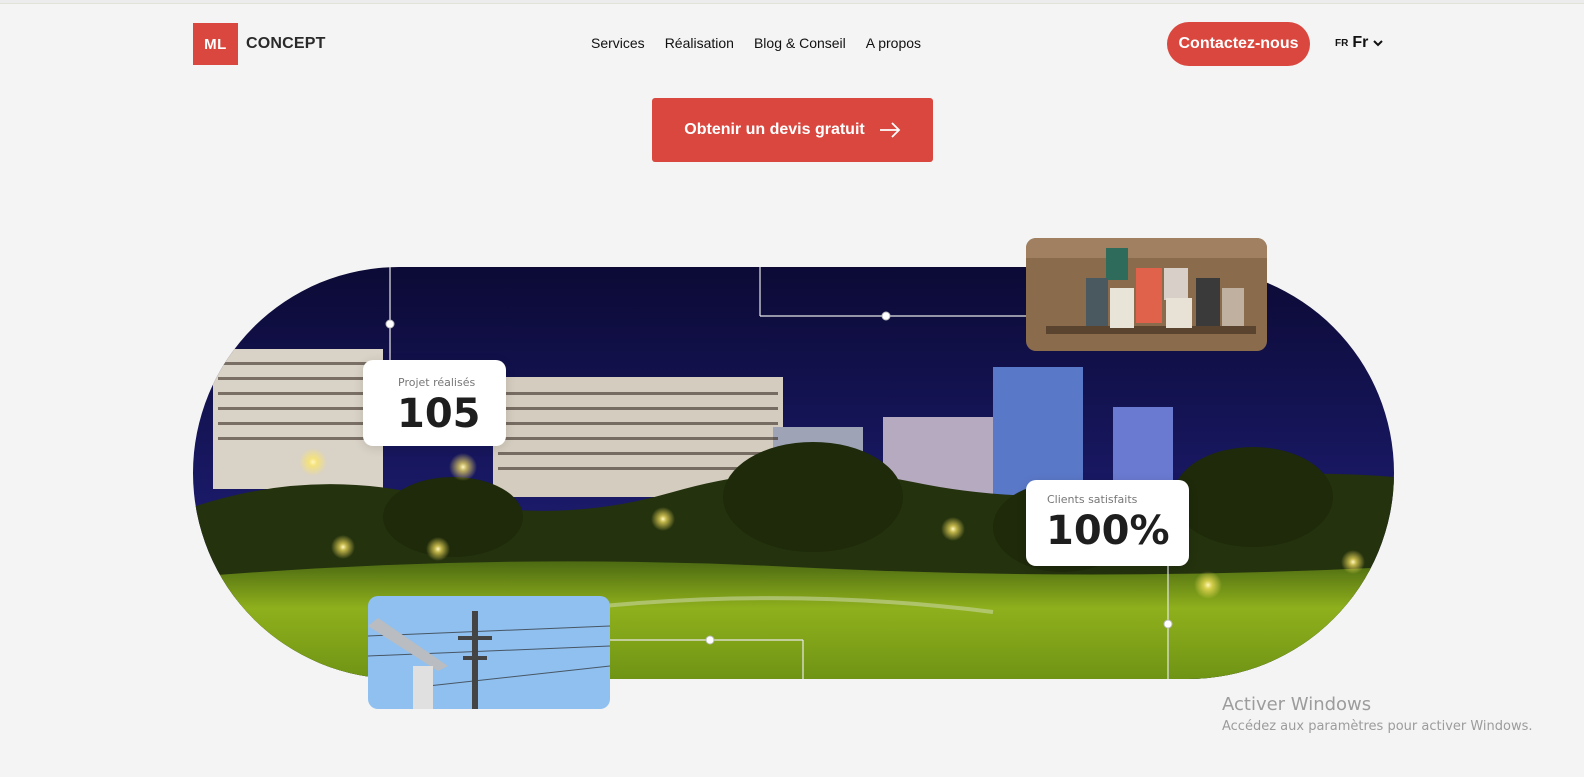 This screenshot has height=777, width=1584. Describe the element at coordinates (893, 43) in the screenshot. I see `nav-about: A propos` at that location.